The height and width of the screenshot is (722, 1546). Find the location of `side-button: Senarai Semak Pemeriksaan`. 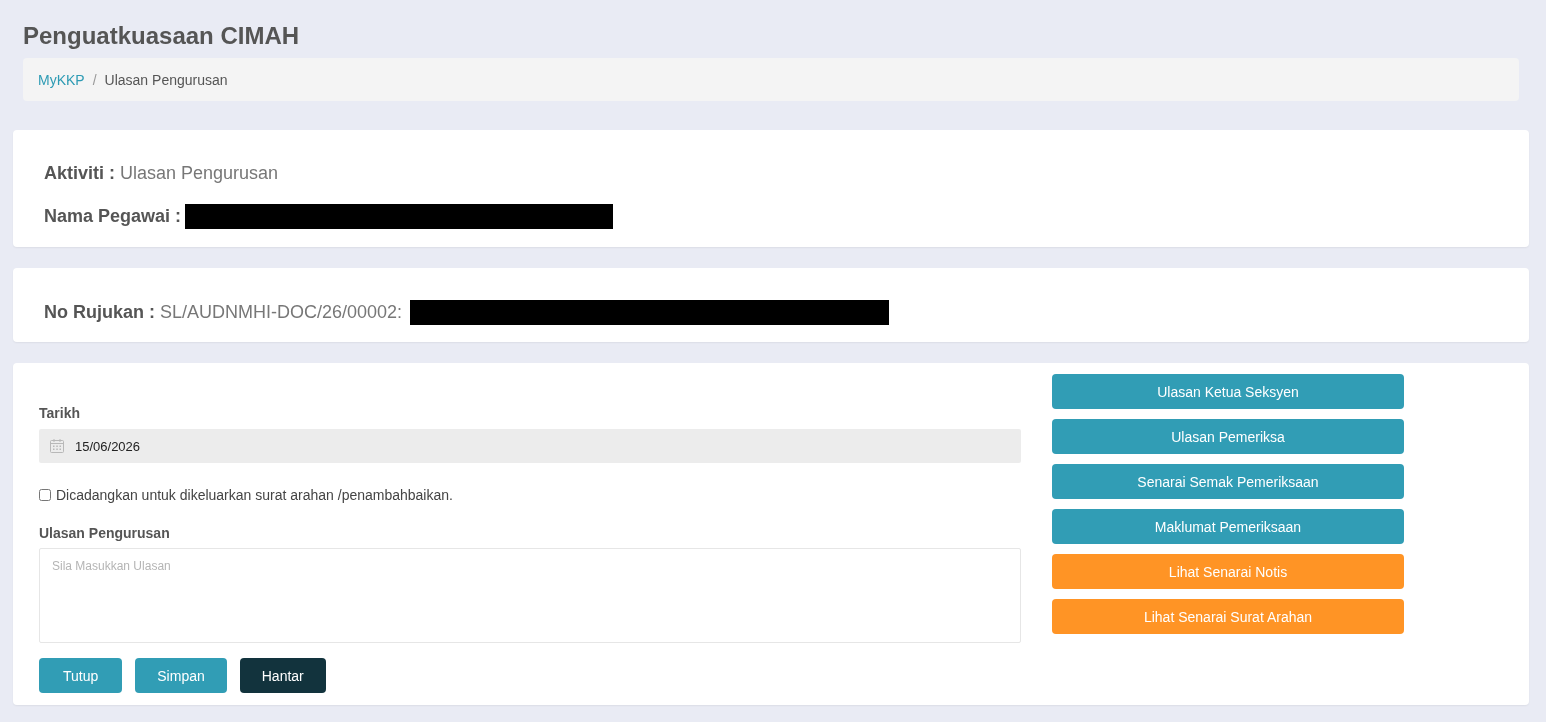

side-button: Senarai Semak Pemeriksaan is located at coordinates (1228, 481).